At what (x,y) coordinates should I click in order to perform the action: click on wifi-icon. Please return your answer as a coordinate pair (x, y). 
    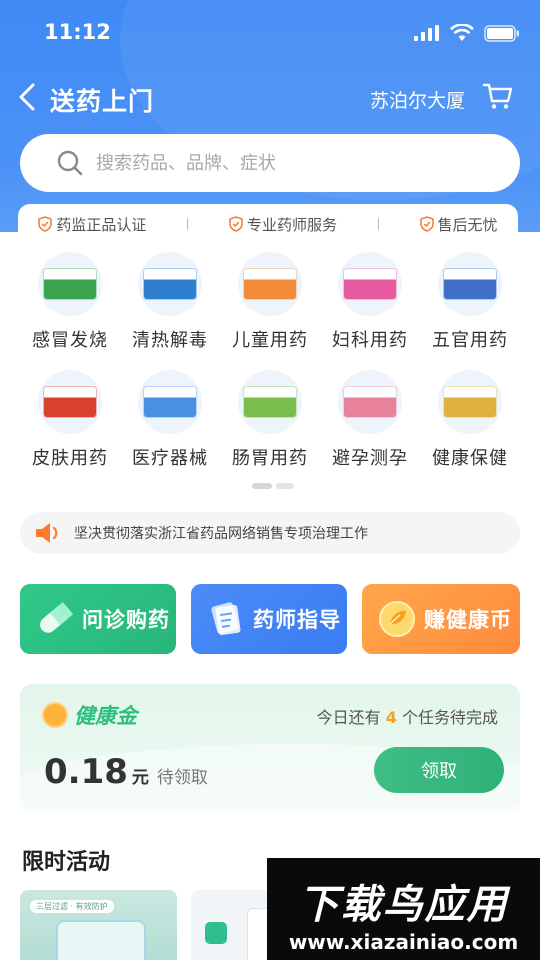
    Looking at the image, I should click on (462, 32).